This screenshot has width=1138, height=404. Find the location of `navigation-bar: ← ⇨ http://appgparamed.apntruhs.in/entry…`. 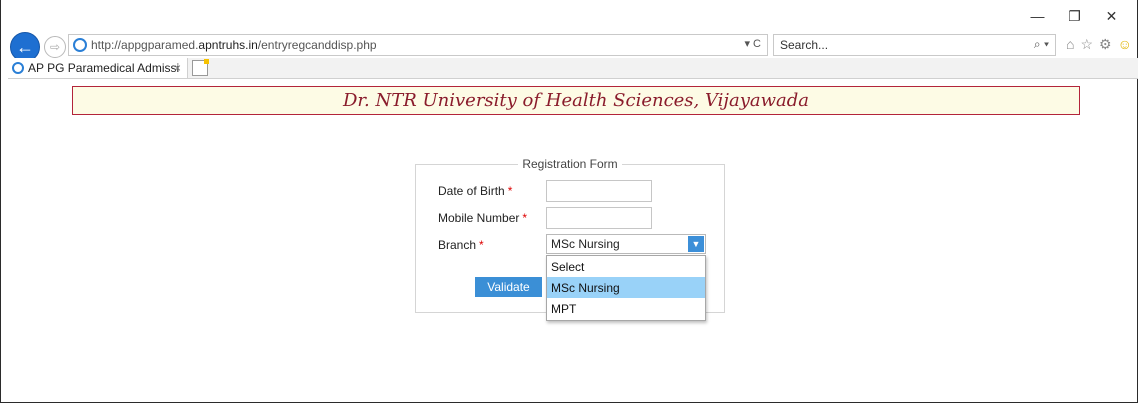

navigation-bar: ← ⇨ http://appgparamed.apntruhs.in/entry… is located at coordinates (573, 46).